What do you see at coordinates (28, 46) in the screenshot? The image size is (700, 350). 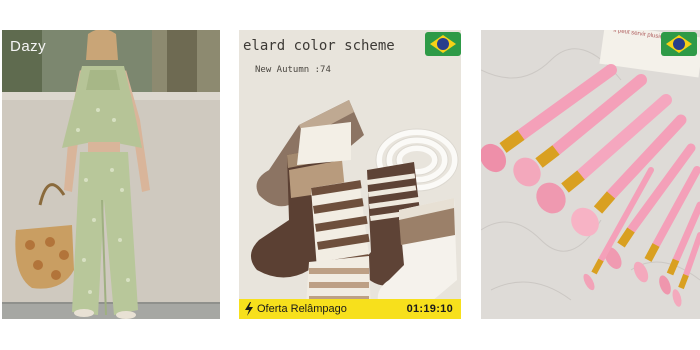 I see `brand-watermark: Dazy` at bounding box center [28, 46].